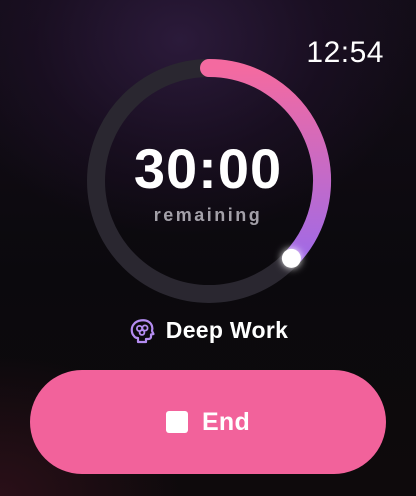 Image resolution: width=416 pixels, height=496 pixels. What do you see at coordinates (291, 258) in the screenshot?
I see `timer-progress-knob` at bounding box center [291, 258].